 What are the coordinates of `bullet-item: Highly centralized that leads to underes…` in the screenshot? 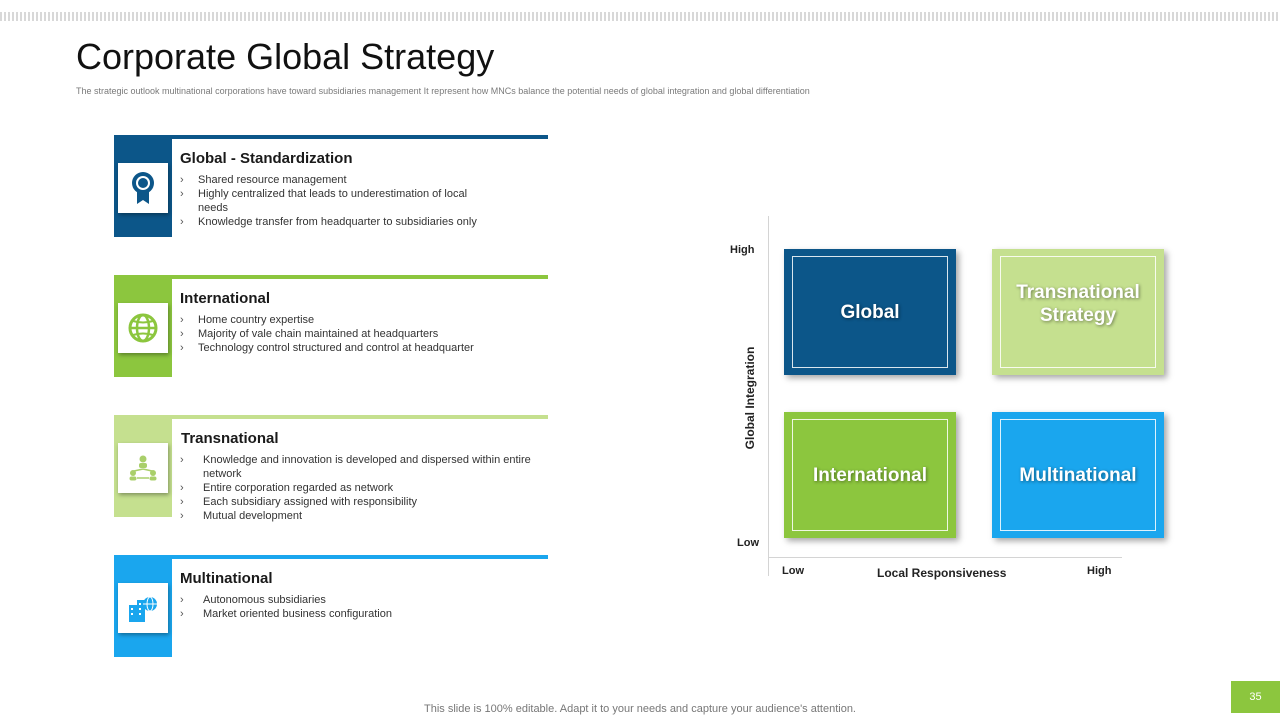 It's located at (330, 201).